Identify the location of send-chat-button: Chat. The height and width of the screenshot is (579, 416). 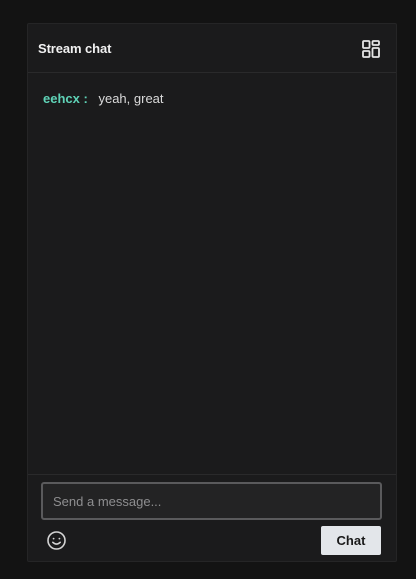
(351, 540).